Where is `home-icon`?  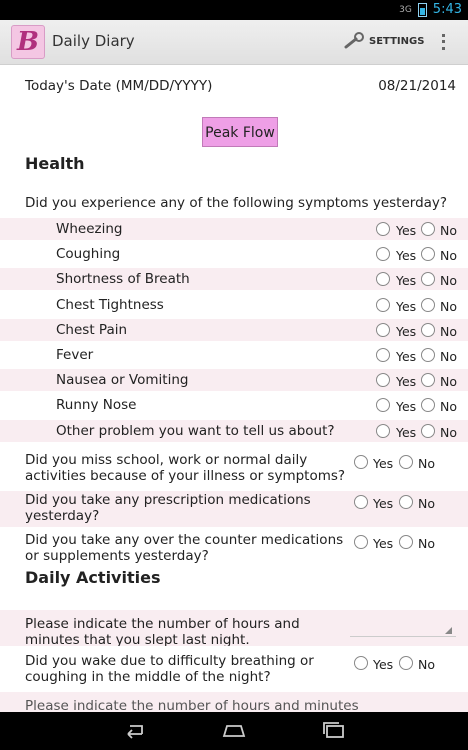
home-icon is located at coordinates (234, 730).